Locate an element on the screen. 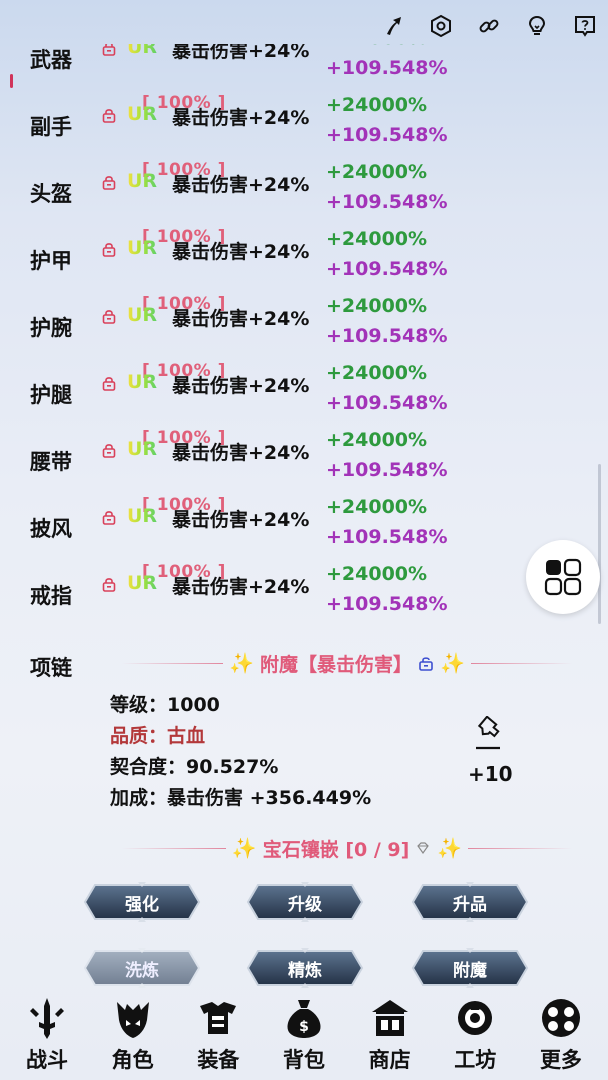  nav-label: 战斗 is located at coordinates (47, 1060).